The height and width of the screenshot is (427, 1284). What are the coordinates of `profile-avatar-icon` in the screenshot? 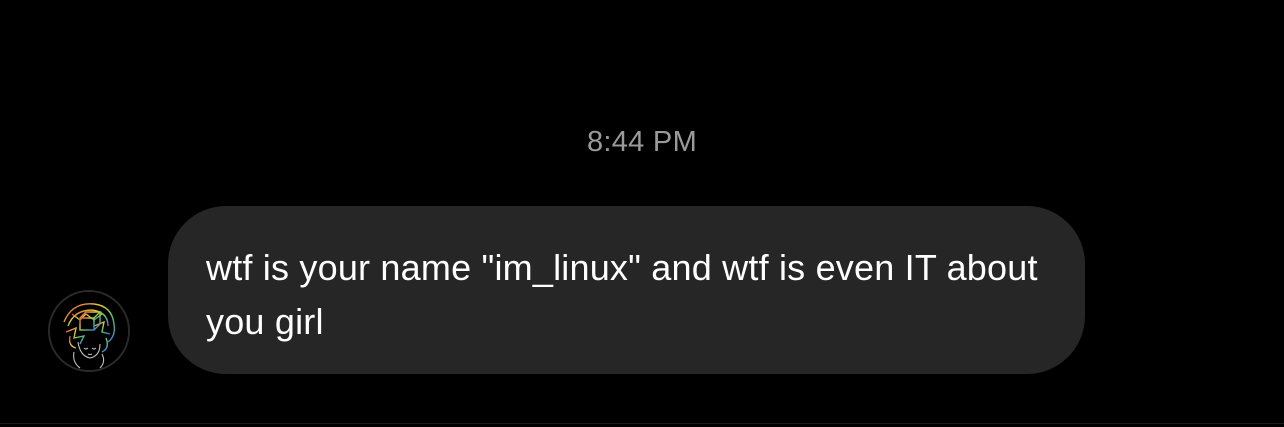 It's located at (89, 331).